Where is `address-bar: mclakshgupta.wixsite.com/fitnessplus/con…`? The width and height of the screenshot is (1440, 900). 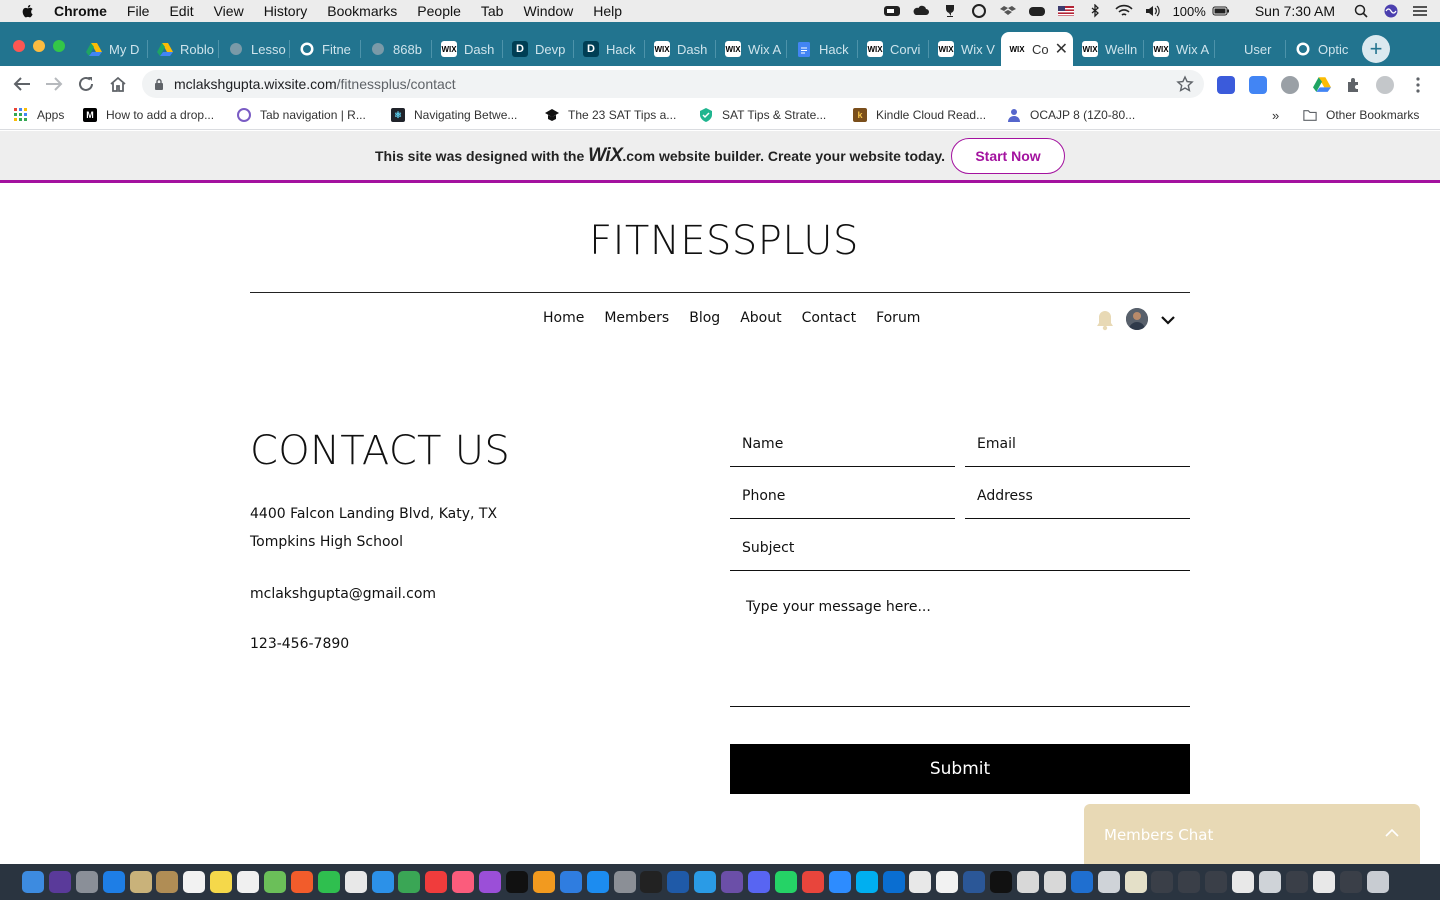
address-bar: mclakshgupta.wixsite.com/fitnessplus/con… is located at coordinates (673, 84).